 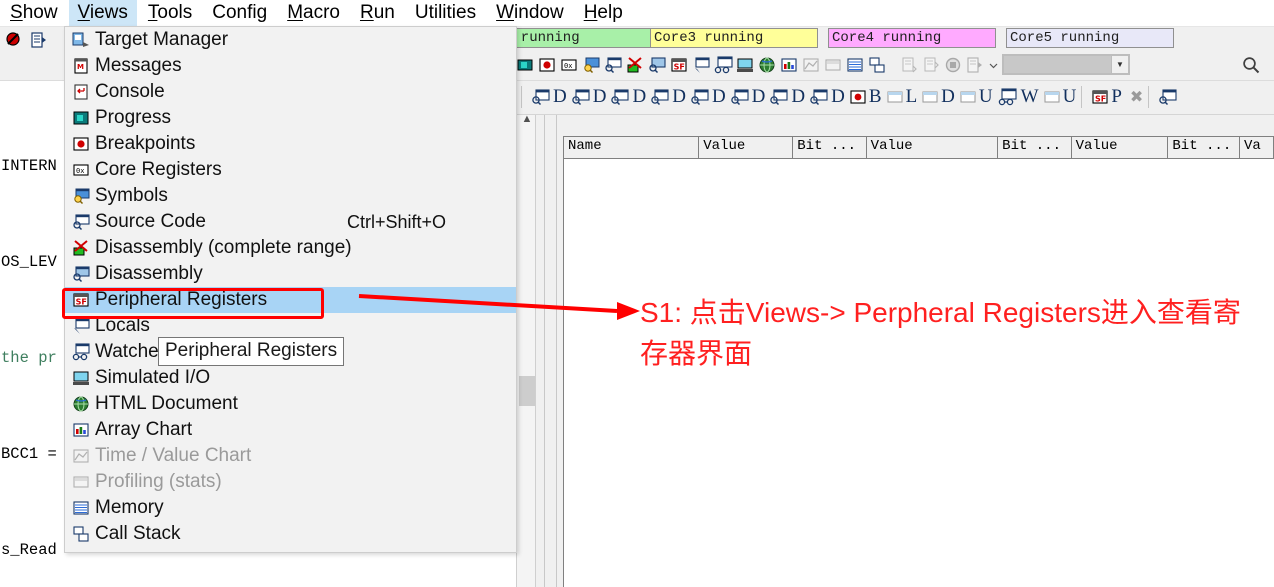 I want to click on pane-splitter, so click(x=544, y=348).